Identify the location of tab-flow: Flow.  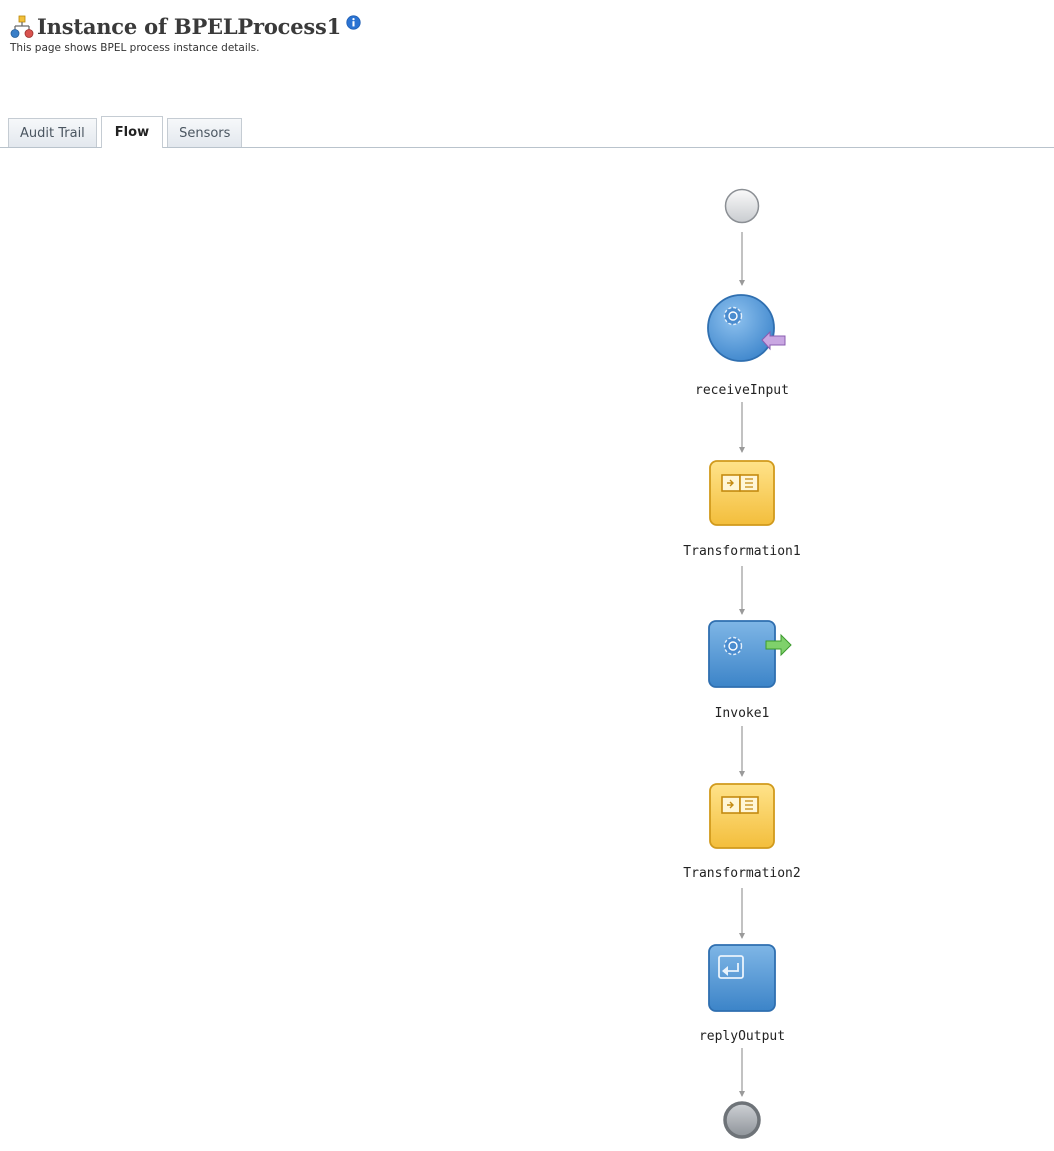
(132, 132).